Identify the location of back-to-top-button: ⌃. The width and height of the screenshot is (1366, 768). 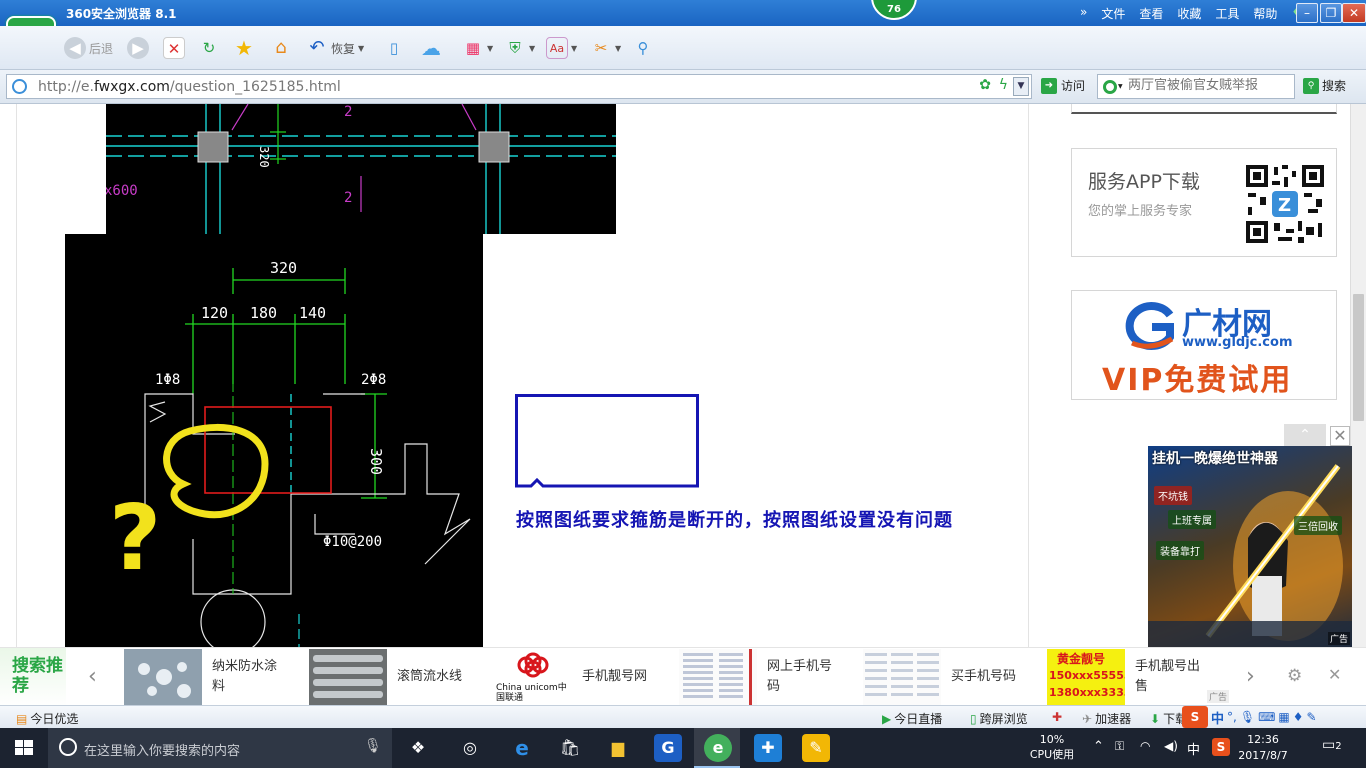
(1305, 435).